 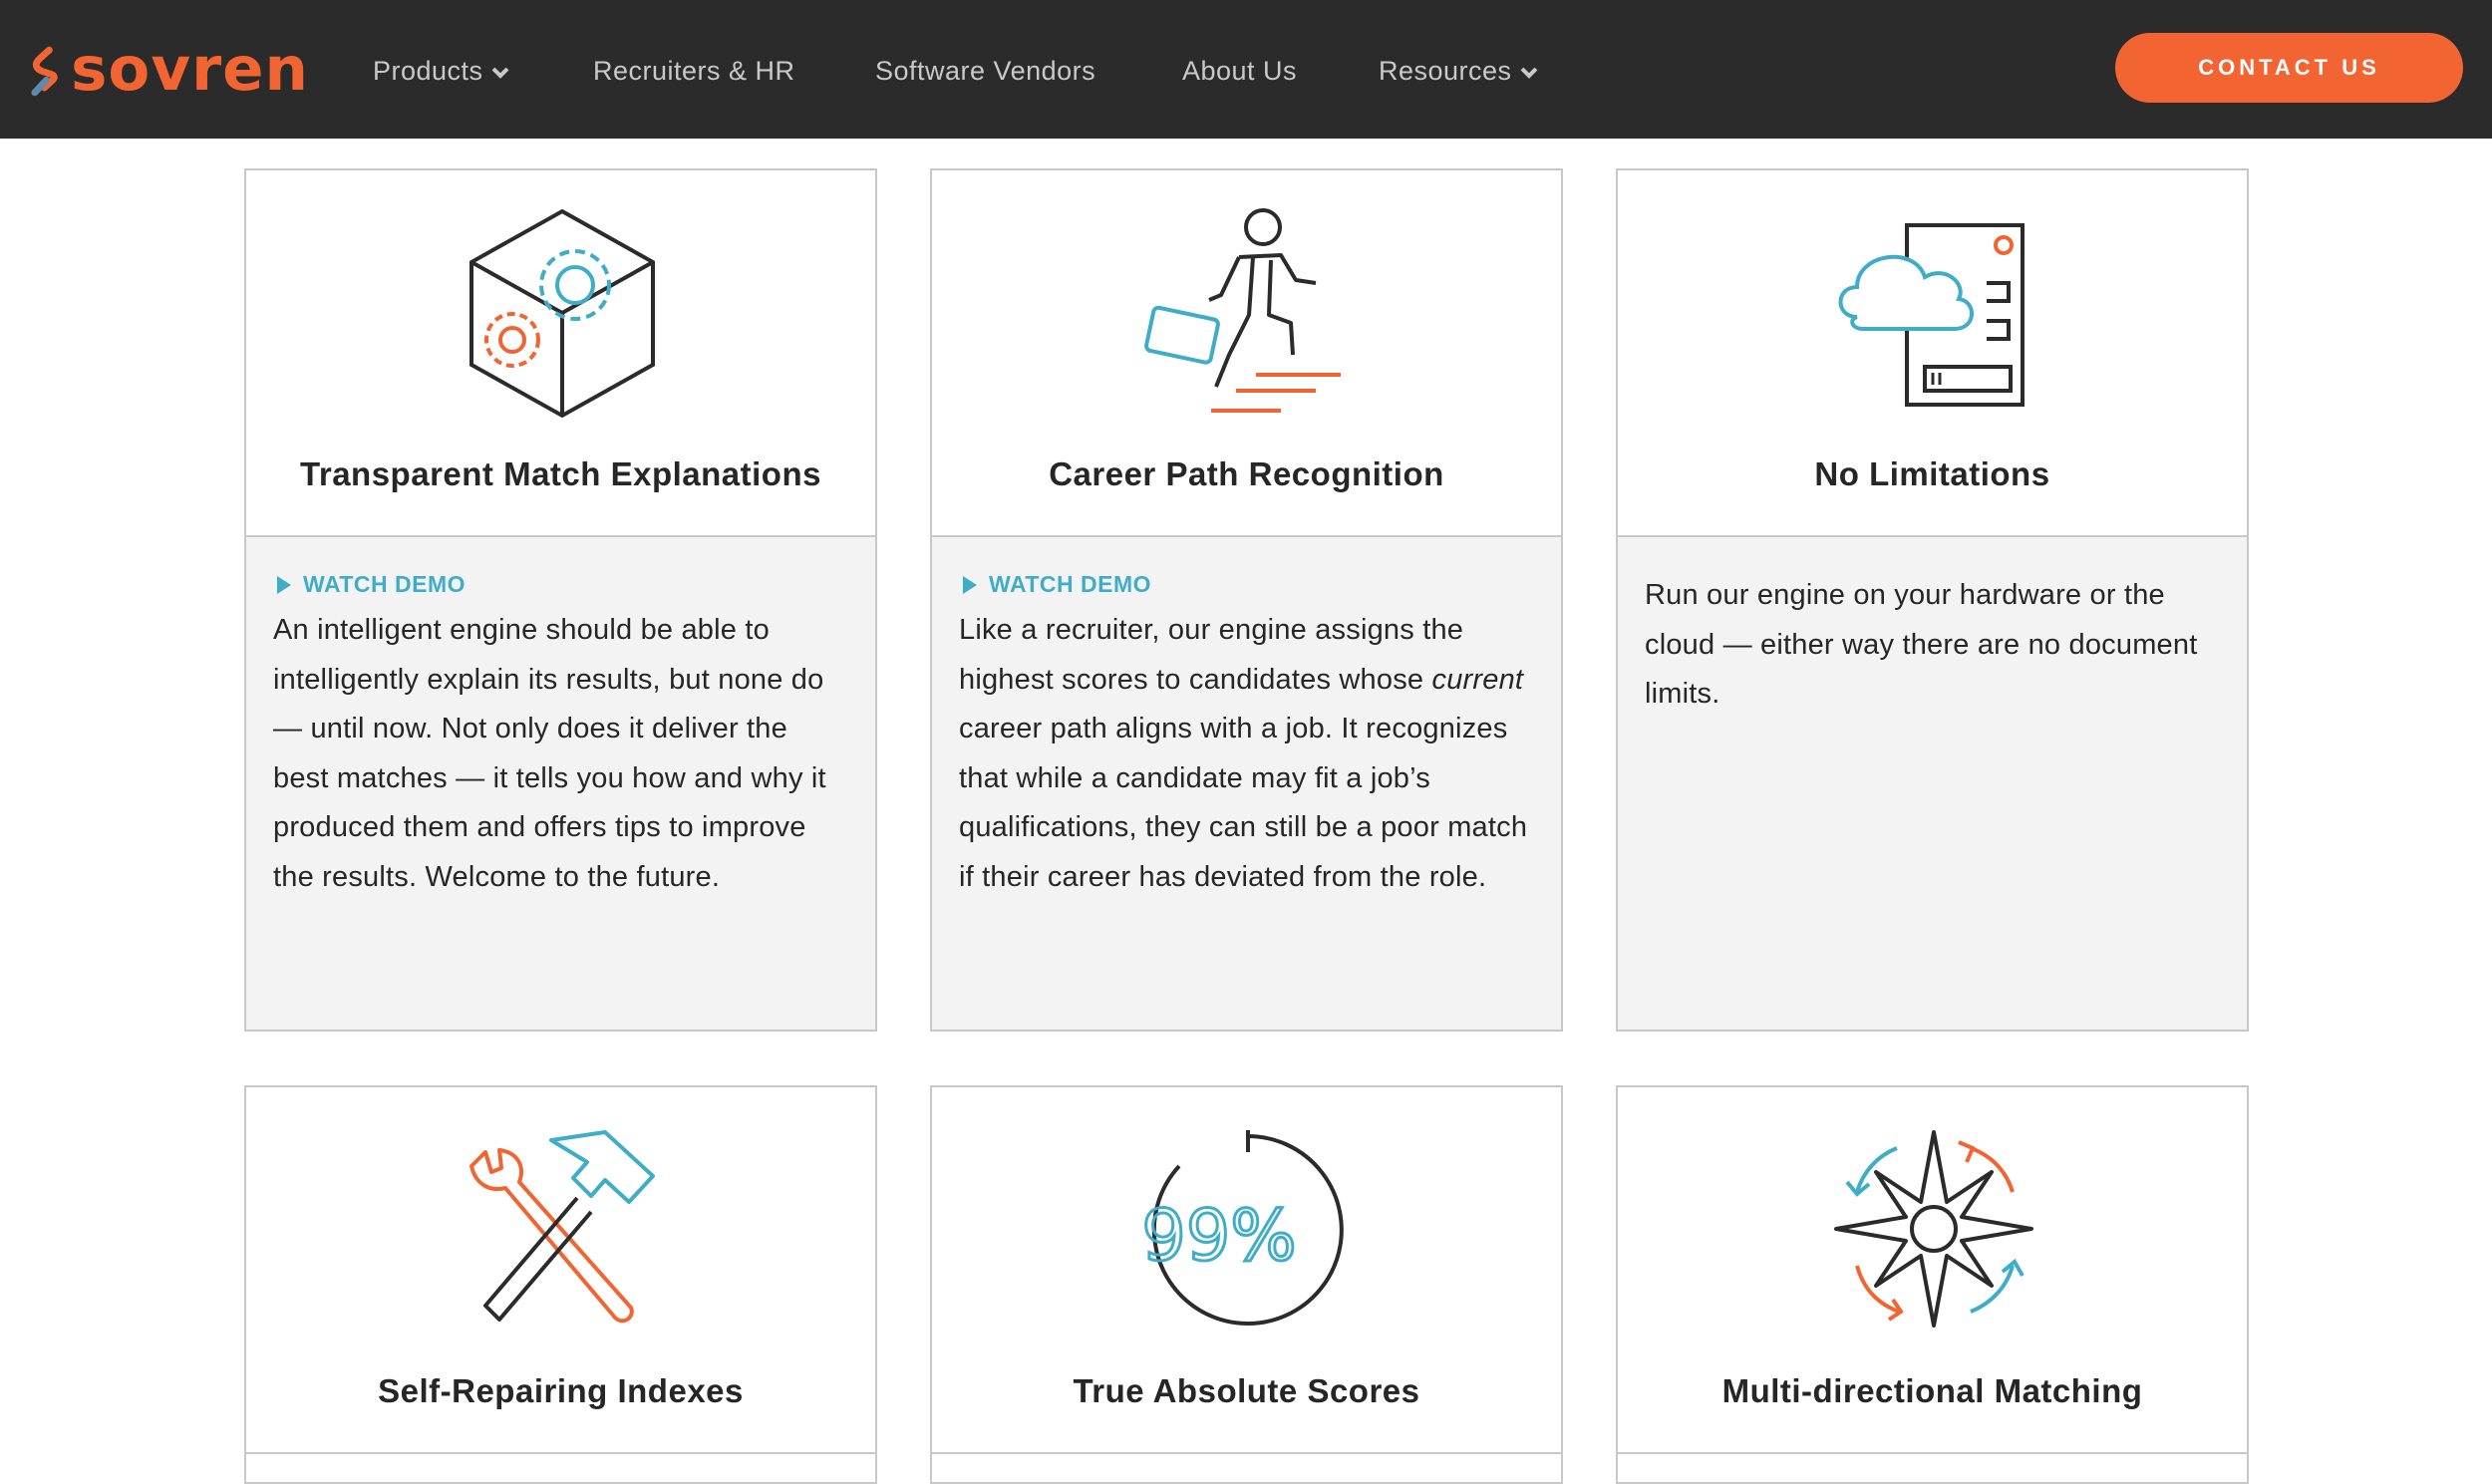 I want to click on nav-software-vendors-label: Software Vendors, so click(x=985, y=71).